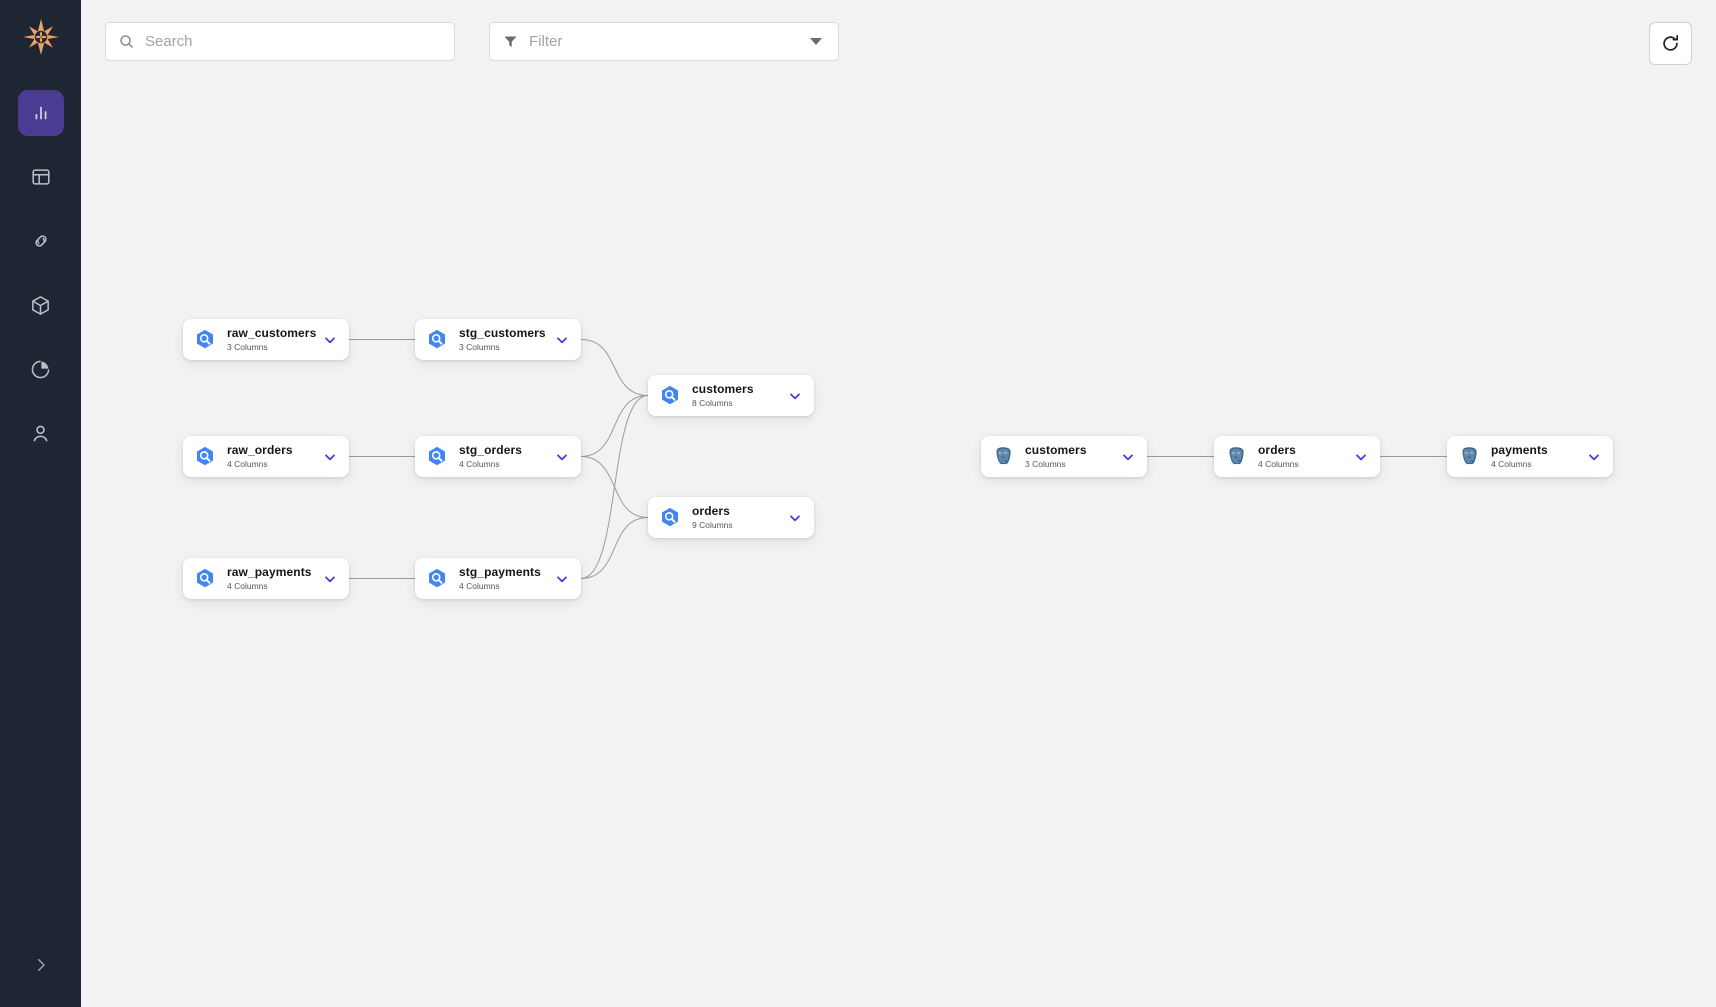  What do you see at coordinates (272, 333) in the screenshot?
I see `node-title: raw_customers` at bounding box center [272, 333].